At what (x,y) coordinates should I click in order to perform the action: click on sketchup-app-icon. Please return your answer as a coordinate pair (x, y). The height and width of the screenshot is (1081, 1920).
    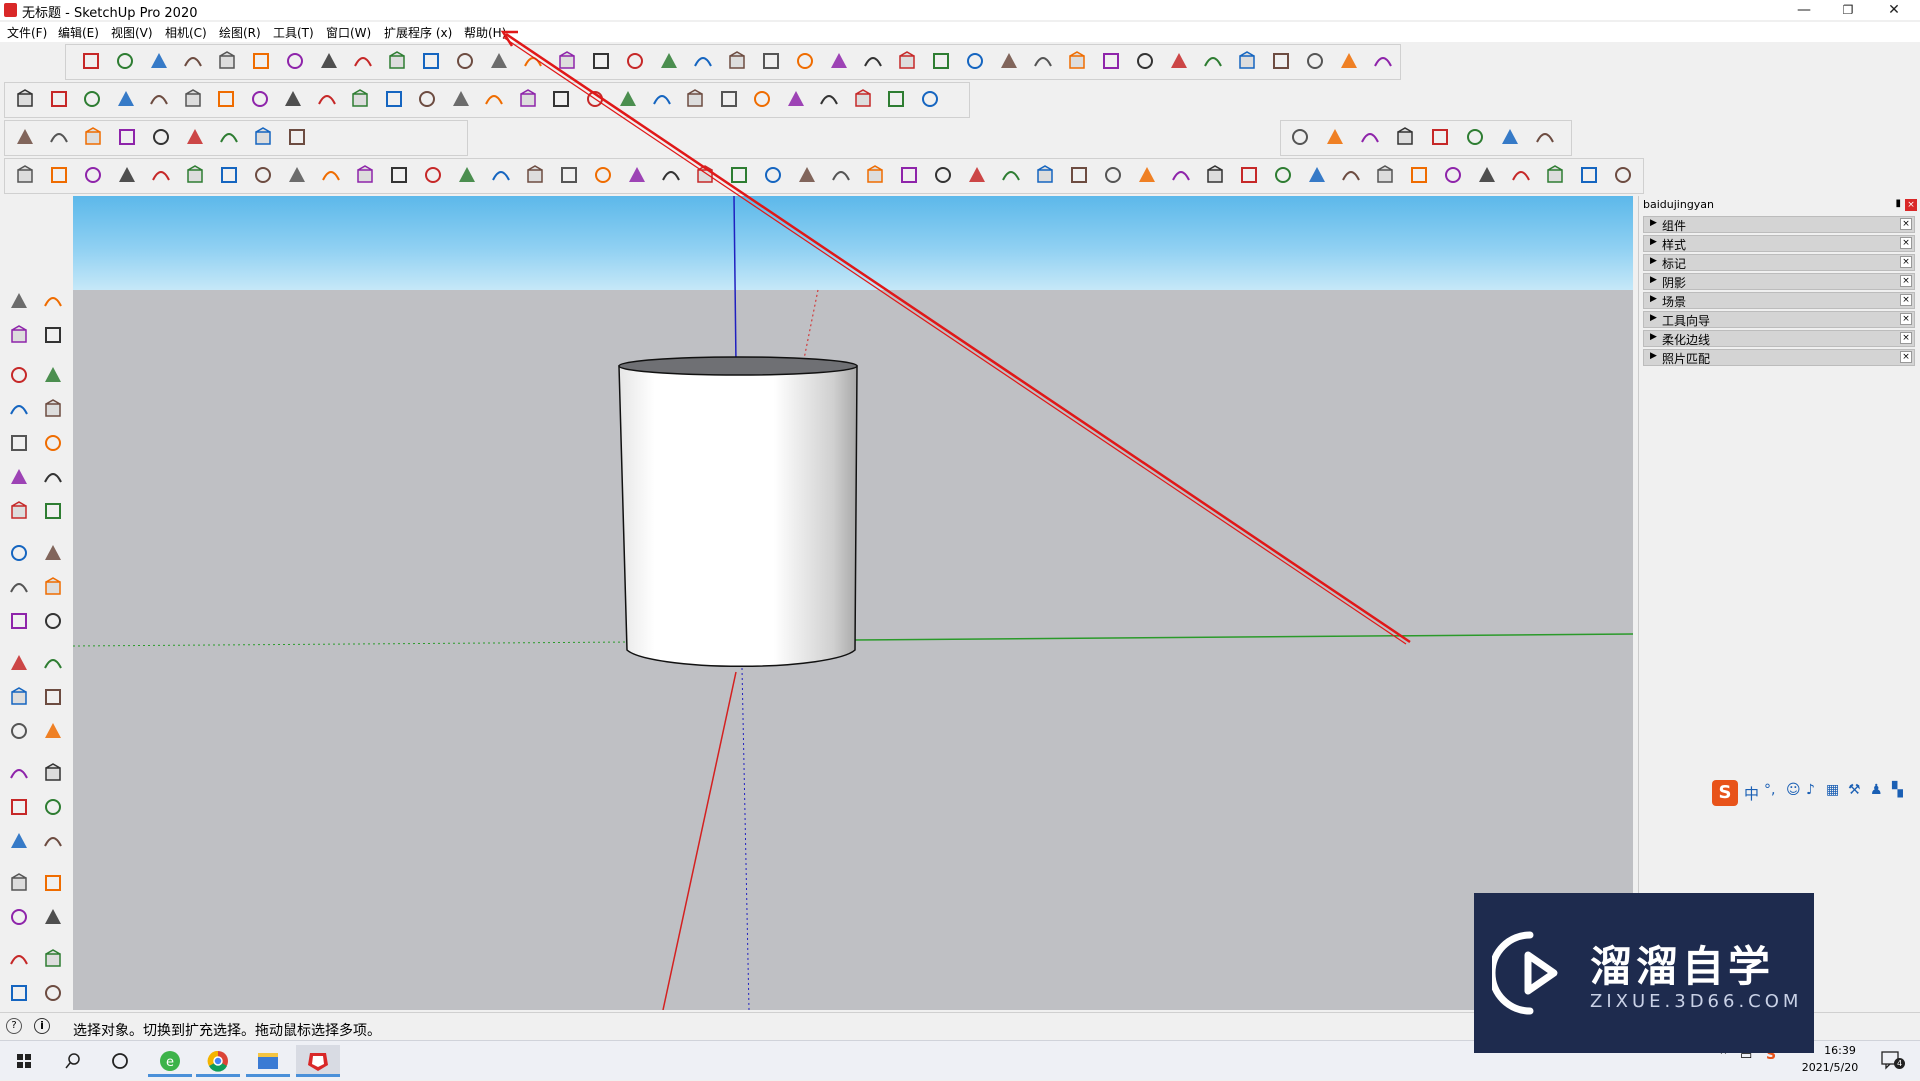
    Looking at the image, I should click on (10, 10).